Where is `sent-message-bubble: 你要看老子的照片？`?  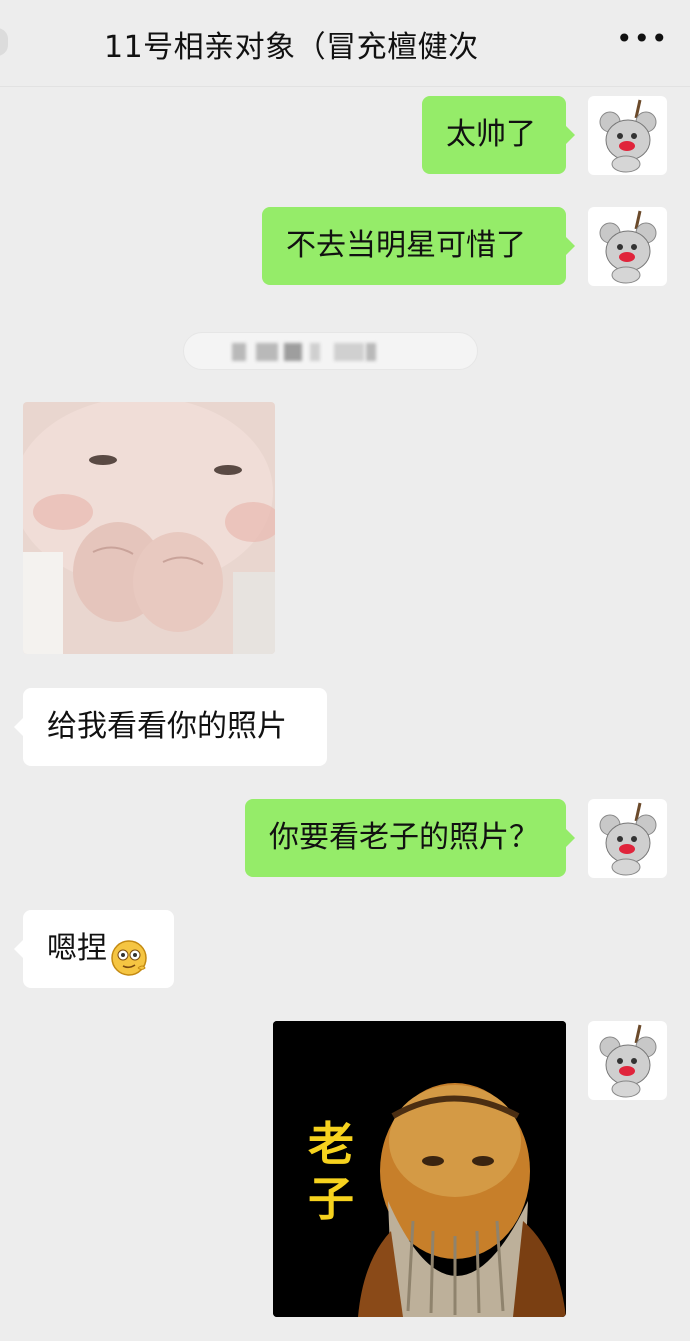 sent-message-bubble: 你要看老子的照片？ is located at coordinates (410, 838).